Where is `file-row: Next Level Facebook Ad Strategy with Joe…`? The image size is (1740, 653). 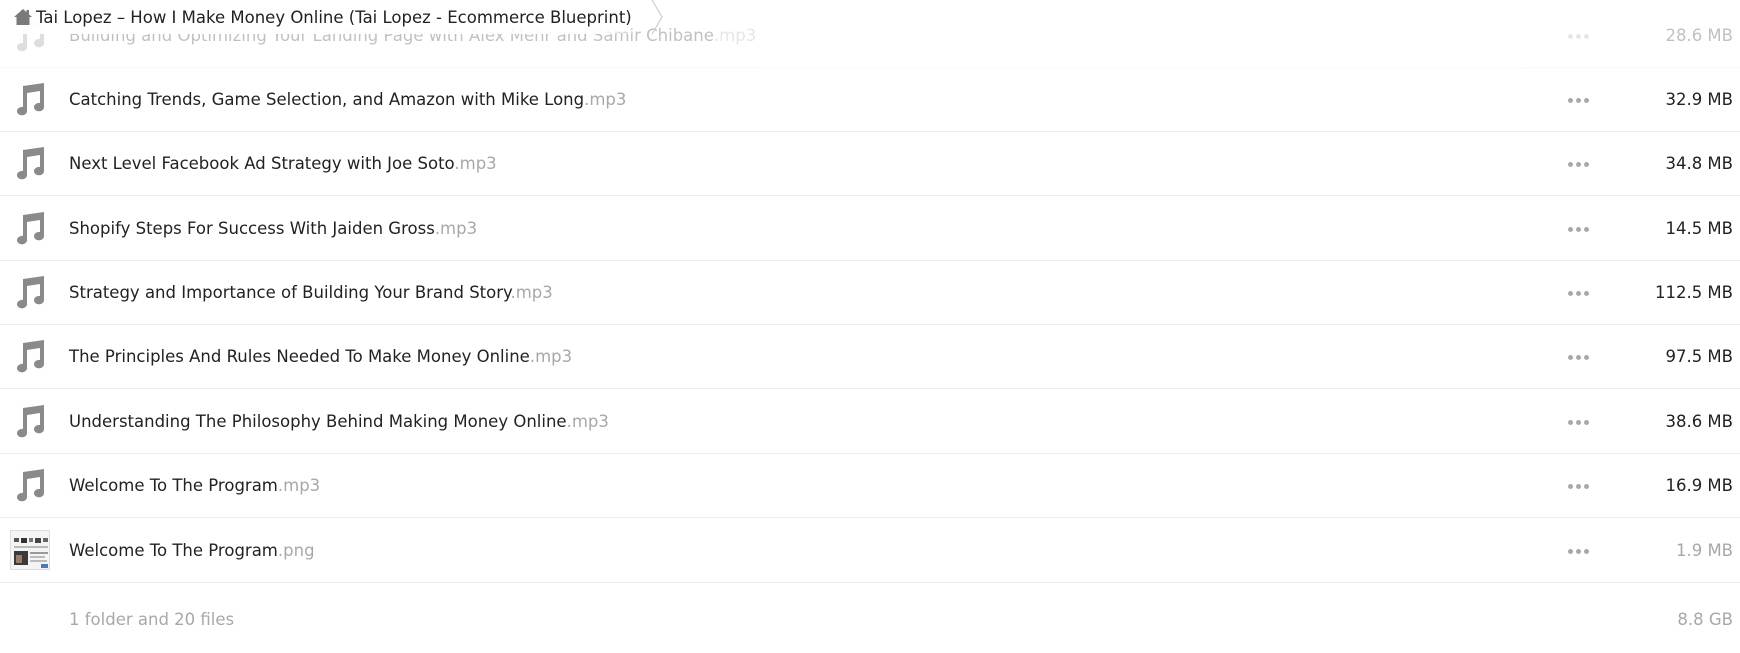
file-row: Next Level Facebook Ad Strategy with Joe… is located at coordinates (870, 164).